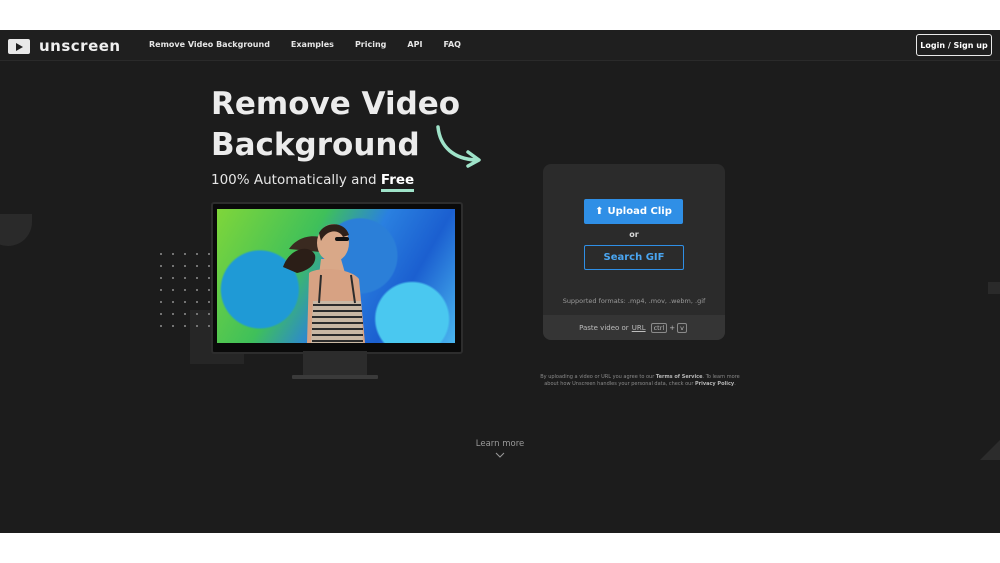  Describe the element at coordinates (672, 327) in the screenshot. I see `key-plus: +` at that location.